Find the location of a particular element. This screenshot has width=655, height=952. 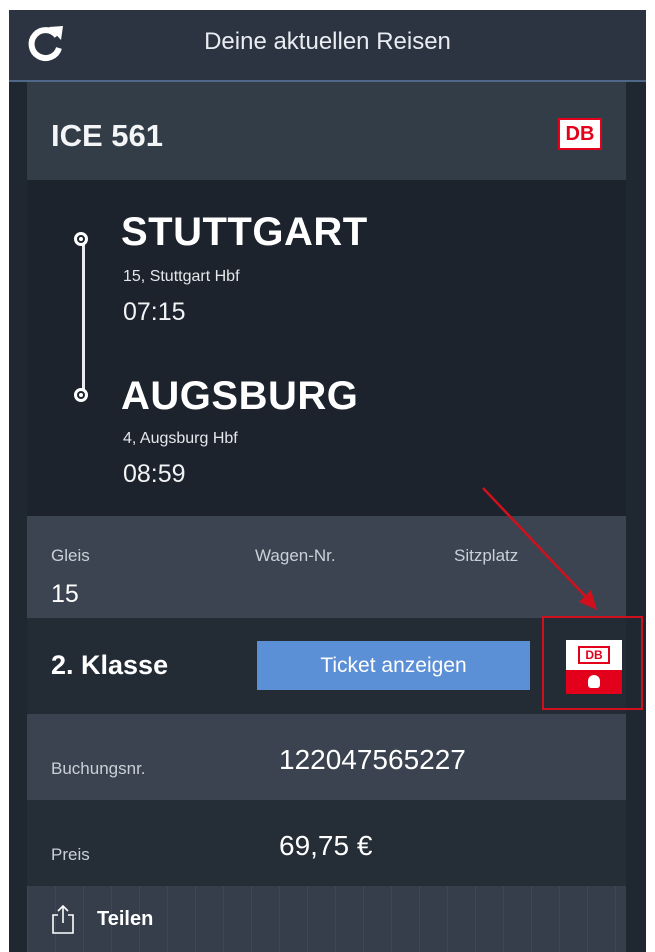

share-label: Teilen is located at coordinates (125, 919).